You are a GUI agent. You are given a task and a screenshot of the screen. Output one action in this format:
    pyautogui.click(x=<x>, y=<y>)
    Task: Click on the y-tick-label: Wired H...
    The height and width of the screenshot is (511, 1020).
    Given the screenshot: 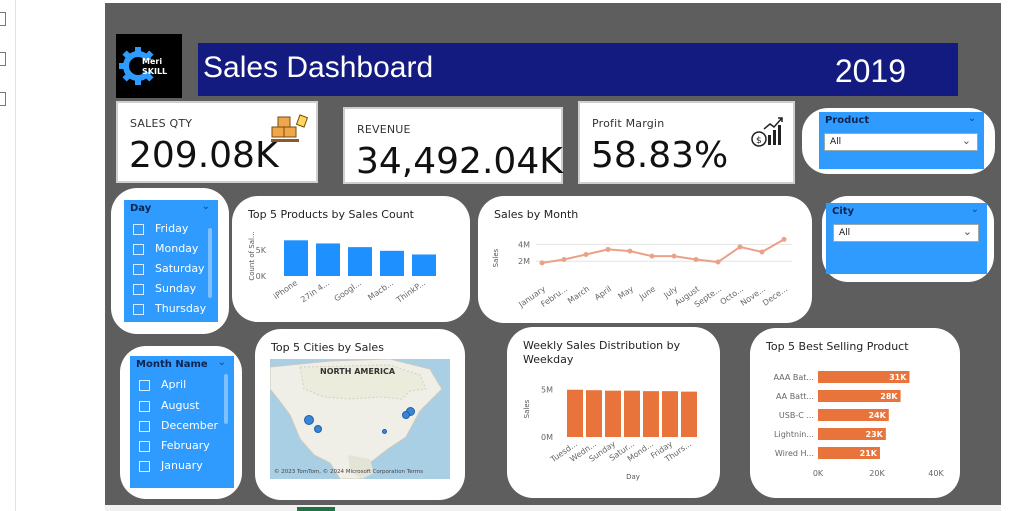 What is the action you would take?
    pyautogui.click(x=794, y=453)
    